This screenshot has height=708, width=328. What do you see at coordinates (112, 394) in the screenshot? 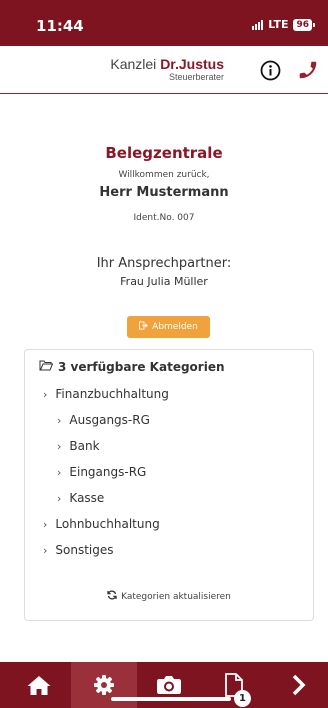
I see `category-label: Finanzbuchhaltung` at bounding box center [112, 394].